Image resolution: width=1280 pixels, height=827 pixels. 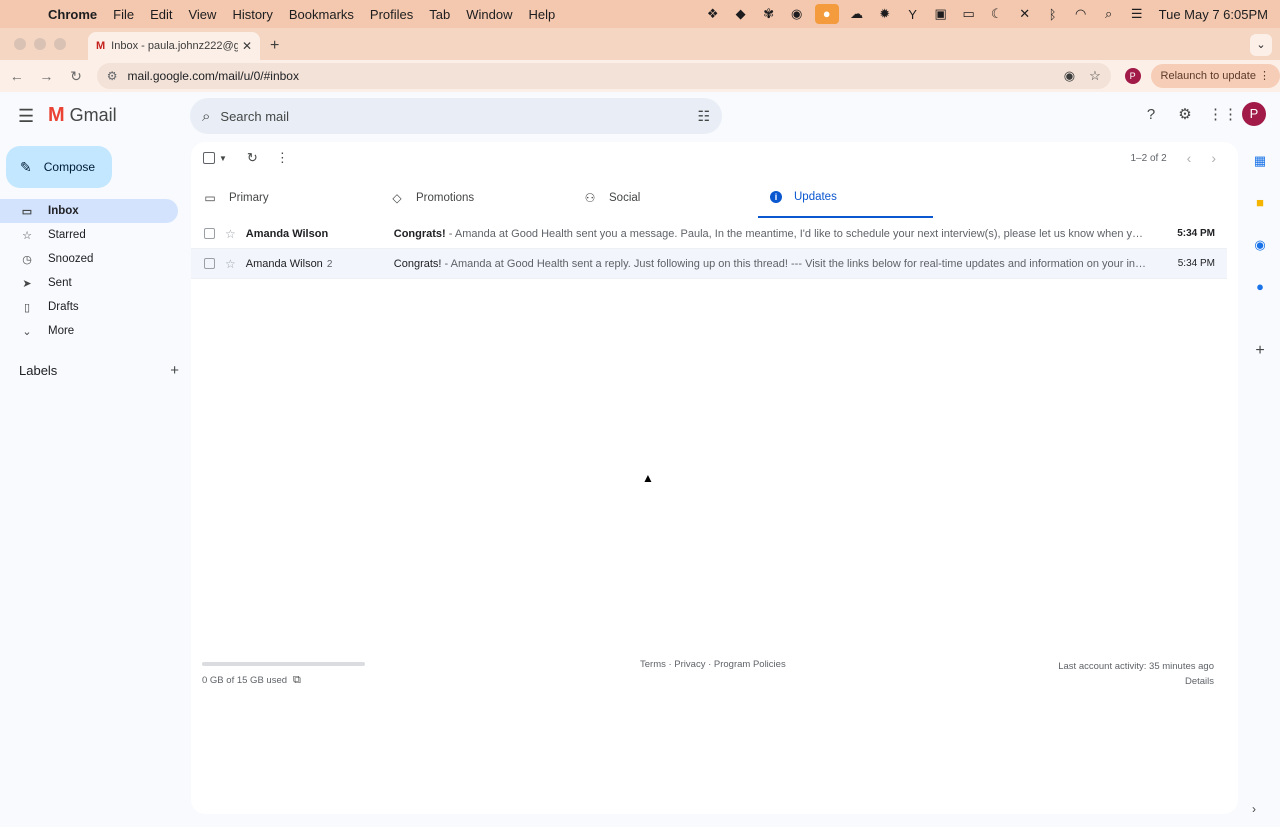 What do you see at coordinates (26, 116) in the screenshot?
I see `main-menu-icon: ☰` at bounding box center [26, 116].